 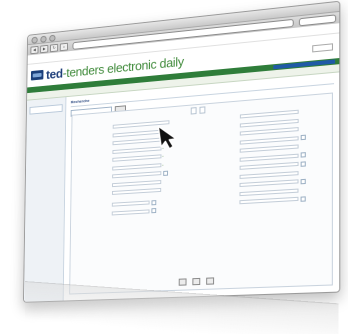 What do you see at coordinates (46, 101) in the screenshot?
I see `sidebar-item` at bounding box center [46, 101].